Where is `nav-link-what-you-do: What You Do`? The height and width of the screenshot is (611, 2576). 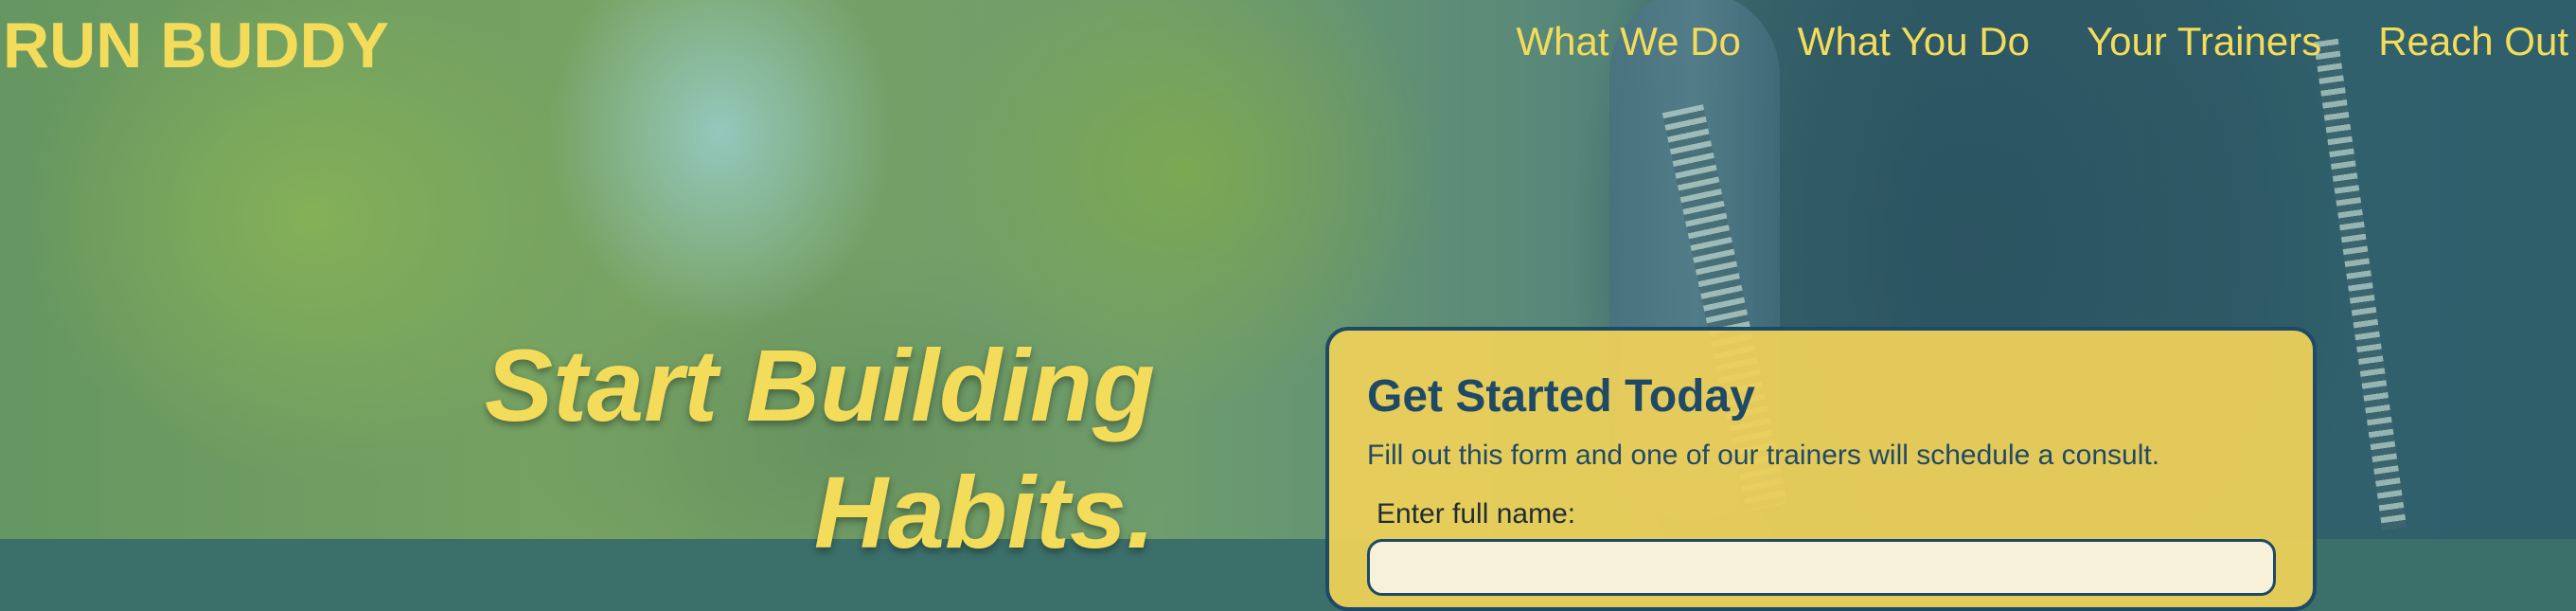 nav-link-what-you-do: What You Do is located at coordinates (1914, 41).